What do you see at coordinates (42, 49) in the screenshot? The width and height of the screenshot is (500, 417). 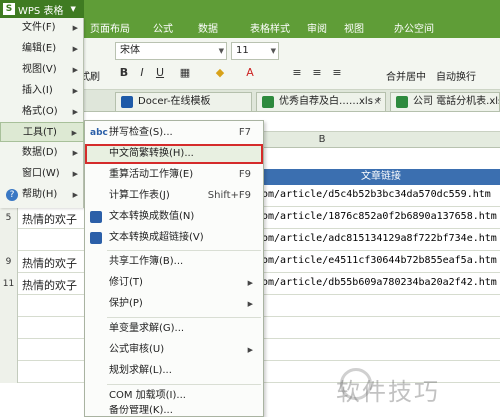 I see `menu-item-edit: 编辑(E) ▶` at bounding box center [42, 49].